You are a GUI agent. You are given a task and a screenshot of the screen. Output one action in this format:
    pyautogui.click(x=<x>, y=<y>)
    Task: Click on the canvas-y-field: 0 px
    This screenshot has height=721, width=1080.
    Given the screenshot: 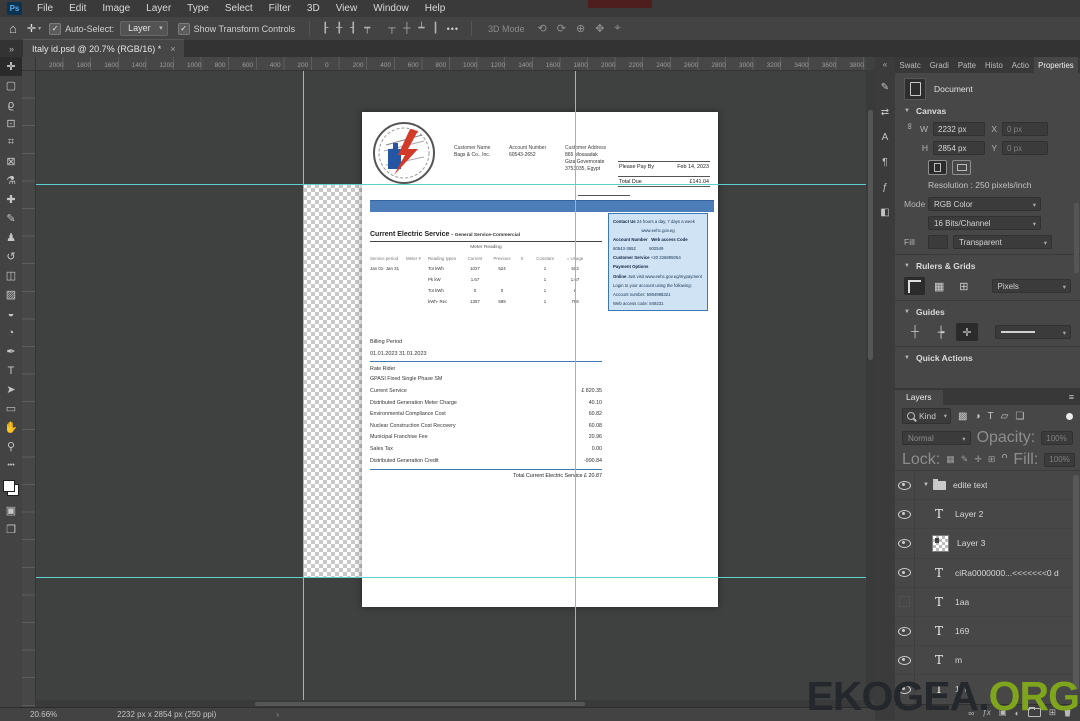 What is the action you would take?
    pyautogui.click(x=1025, y=148)
    